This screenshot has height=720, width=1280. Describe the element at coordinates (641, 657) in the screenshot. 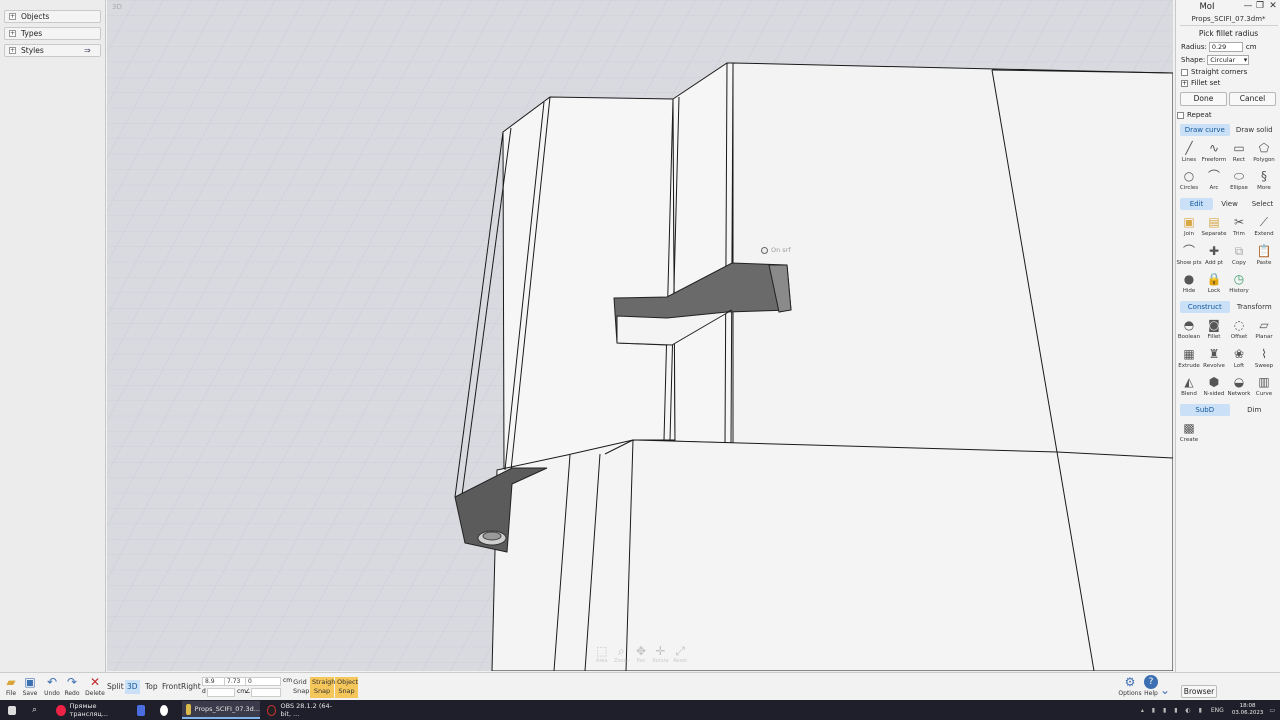

I see `nav-pan-button: ✥ Pan` at that location.